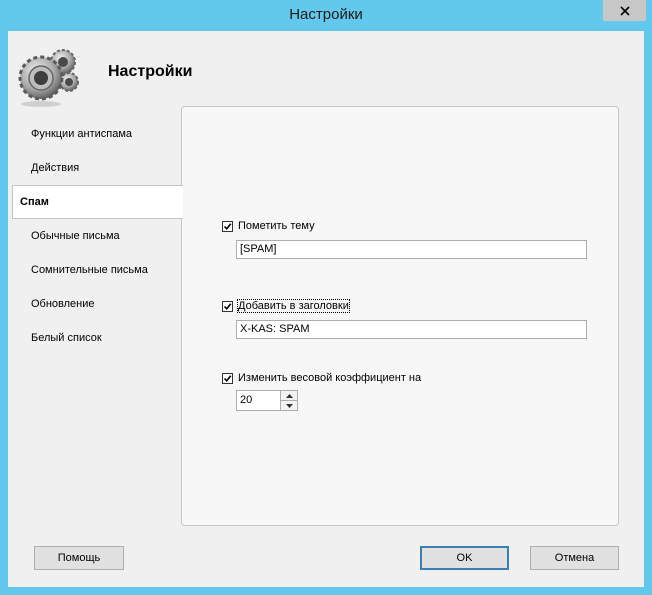 The image size is (652, 595). I want to click on cancel-button: Отмена, so click(574, 558).